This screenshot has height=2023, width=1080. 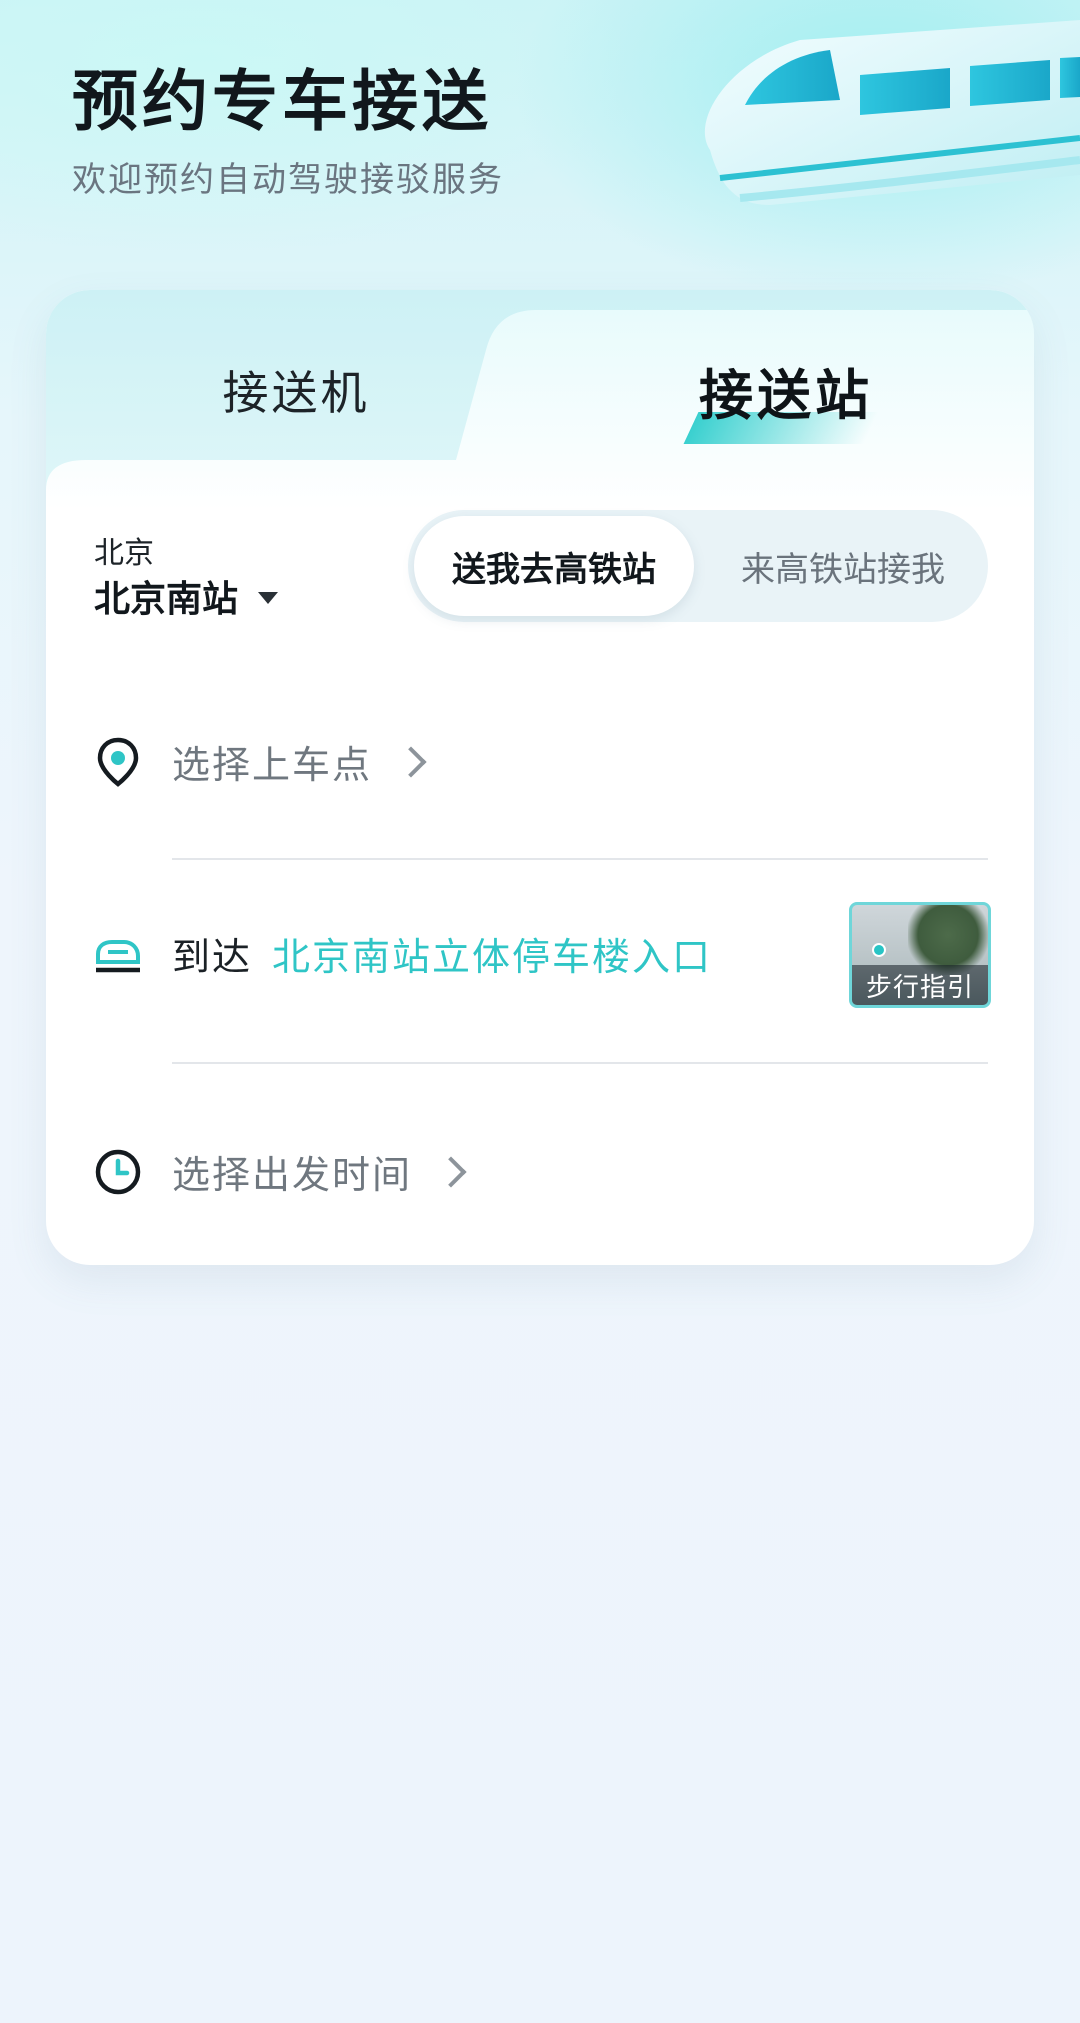 What do you see at coordinates (879, 950) in the screenshot?
I see `map-pin-icon` at bounding box center [879, 950].